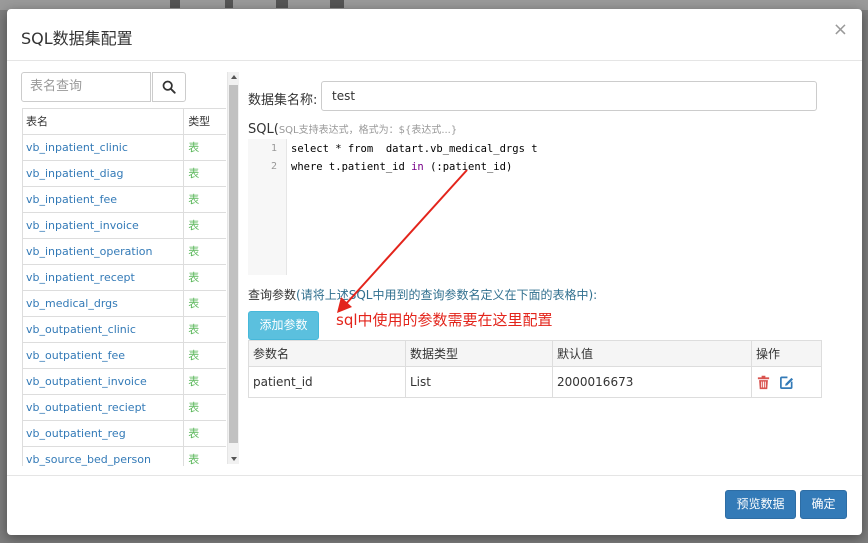 The image size is (868, 543). I want to click on table-name-link: vb_outpatient_clinic, so click(104, 329).